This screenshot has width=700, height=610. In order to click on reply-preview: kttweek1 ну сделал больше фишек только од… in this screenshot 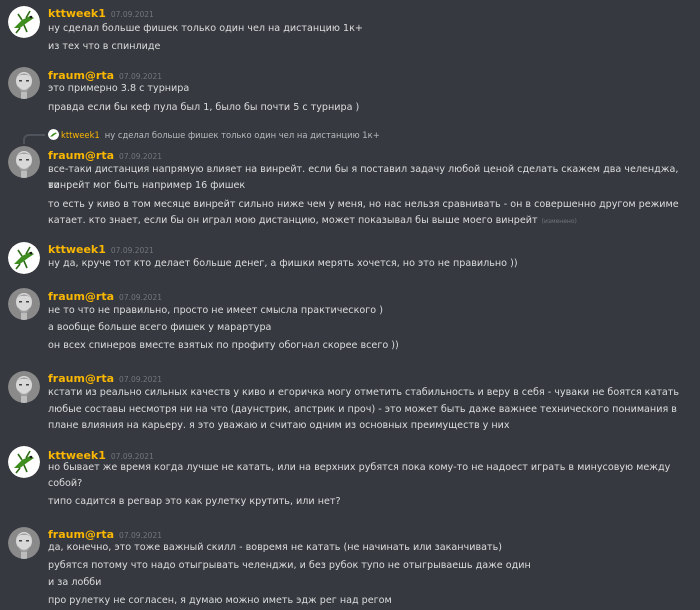, I will do `click(214, 135)`.